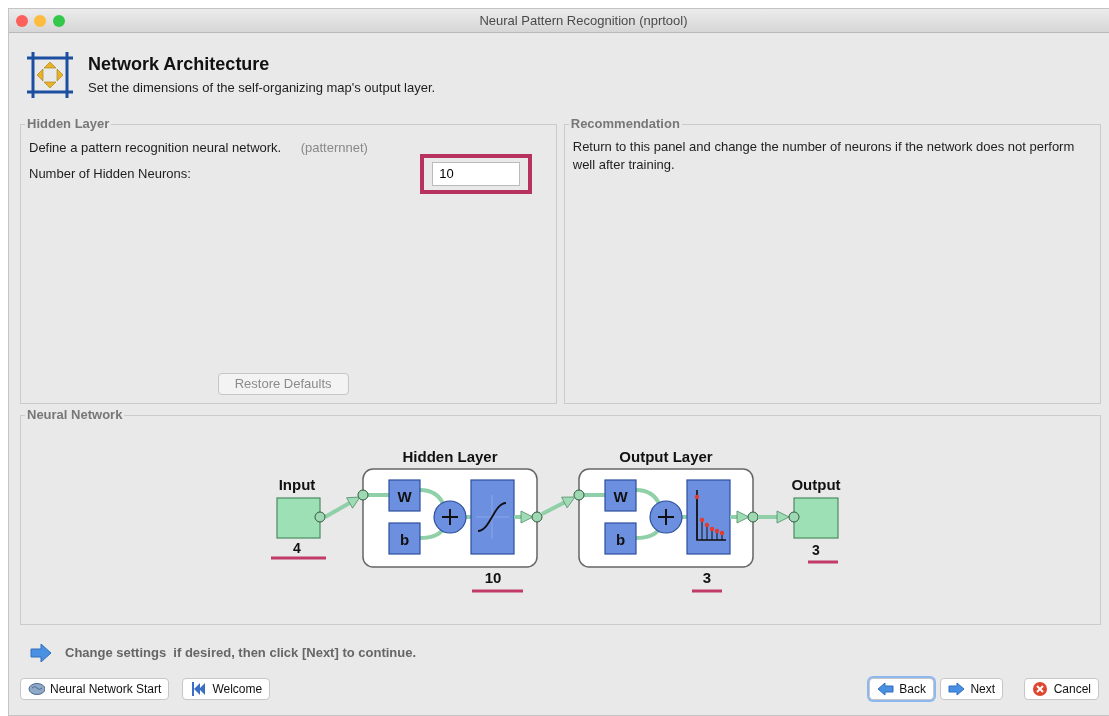 The width and height of the screenshot is (1109, 716). I want to click on wizard-button: Next, so click(972, 688).